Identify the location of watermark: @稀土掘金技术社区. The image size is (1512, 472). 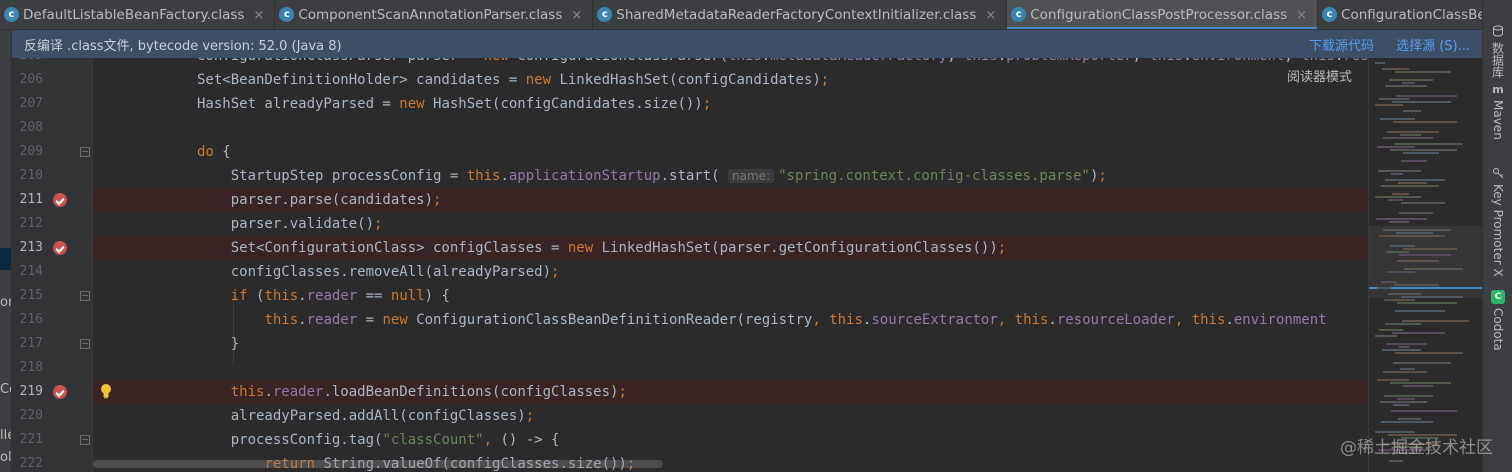
(1416, 448).